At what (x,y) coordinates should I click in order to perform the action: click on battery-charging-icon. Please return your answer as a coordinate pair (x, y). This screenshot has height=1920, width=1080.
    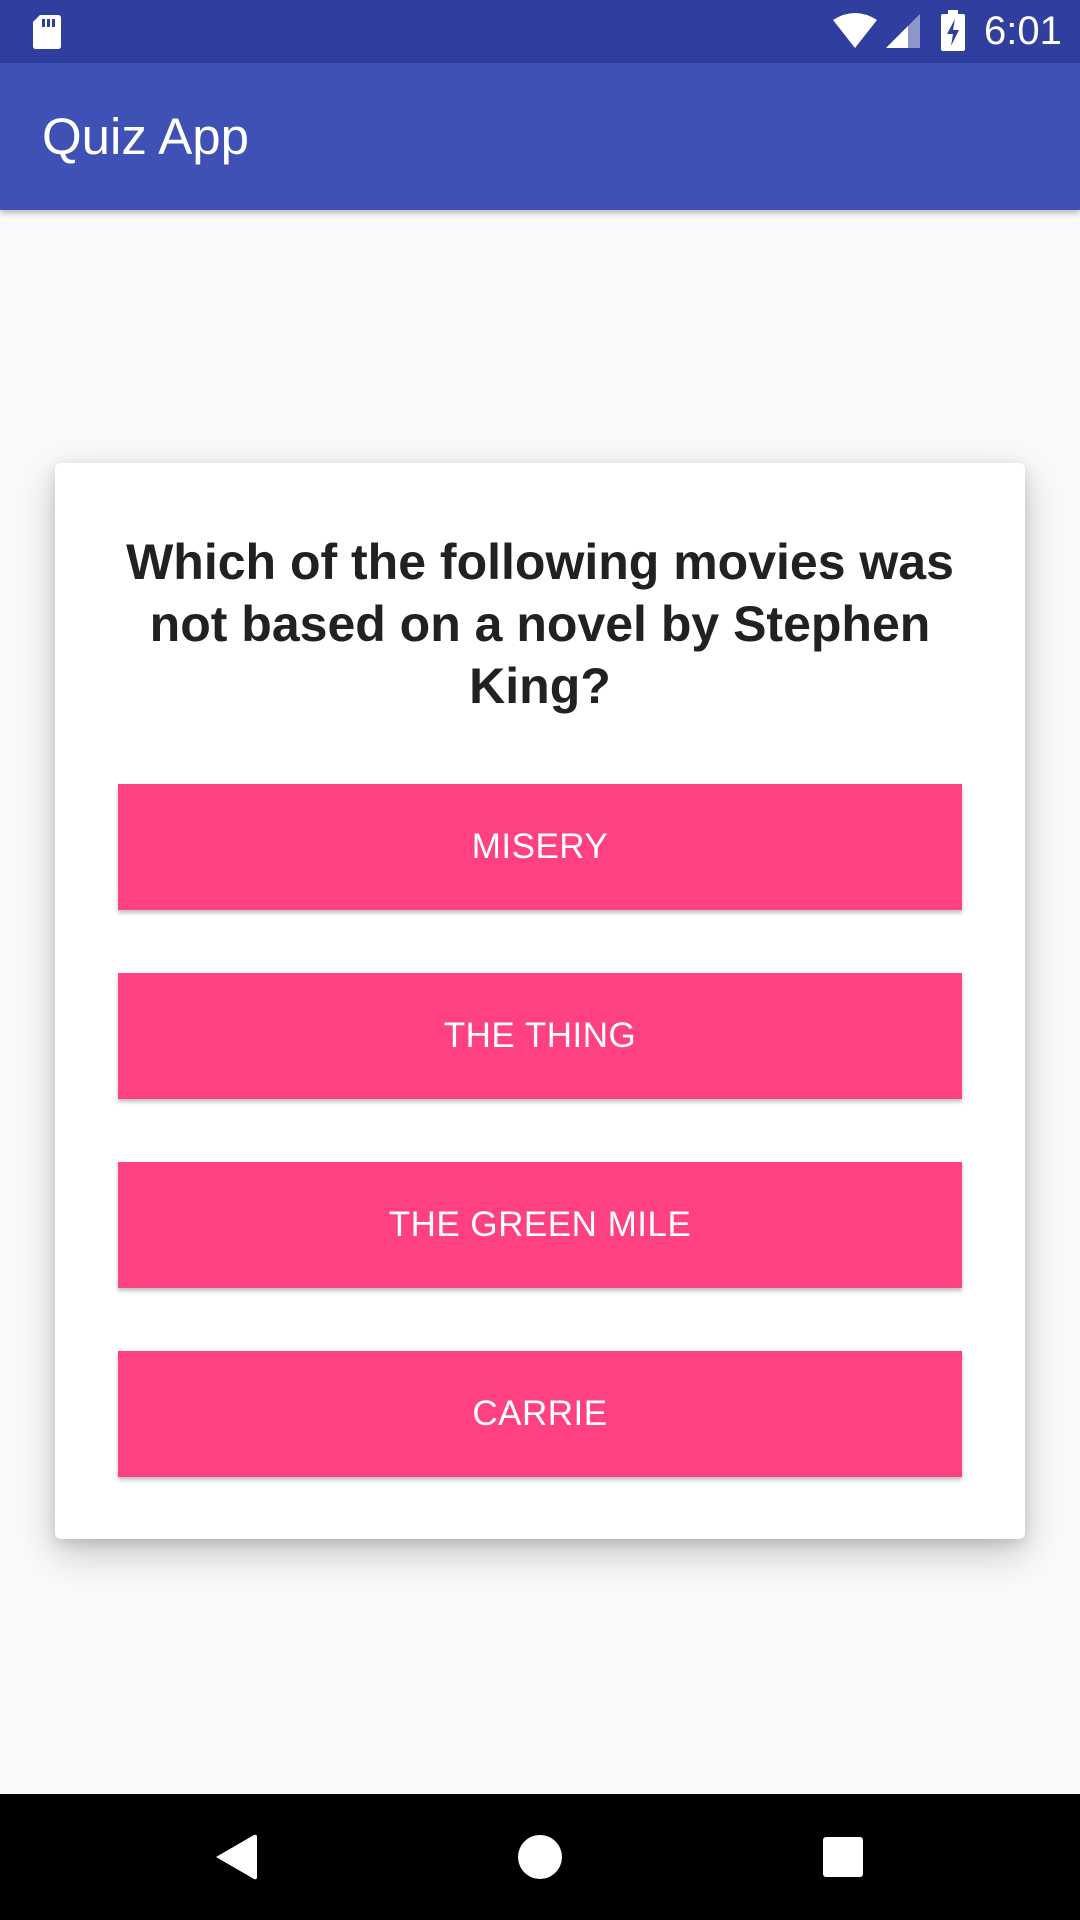
    Looking at the image, I should click on (953, 30).